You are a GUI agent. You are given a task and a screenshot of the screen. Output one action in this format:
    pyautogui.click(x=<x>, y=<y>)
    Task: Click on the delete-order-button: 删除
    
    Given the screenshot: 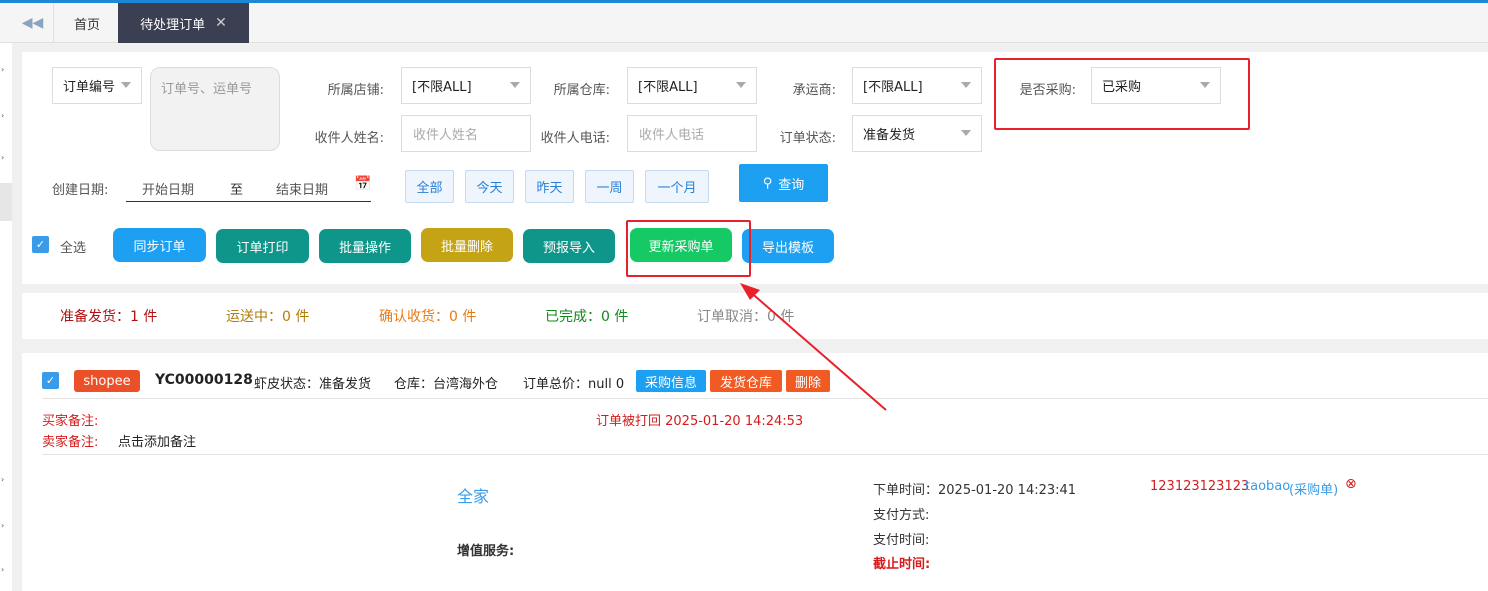 What is the action you would take?
    pyautogui.click(x=808, y=381)
    